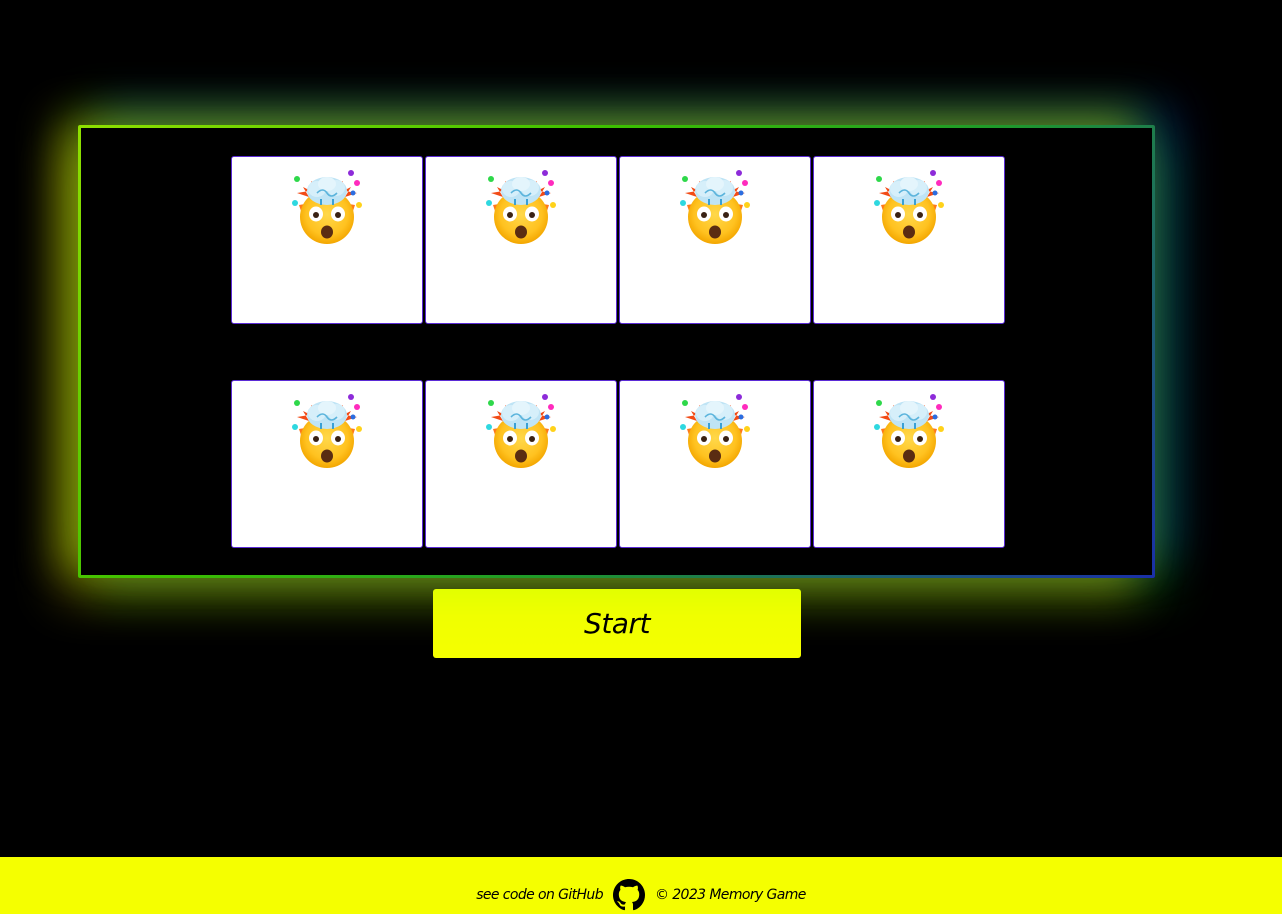 The image size is (1282, 914). I want to click on footer-content: see code on GitHub © 2023 Memory Game, so click(641, 894).